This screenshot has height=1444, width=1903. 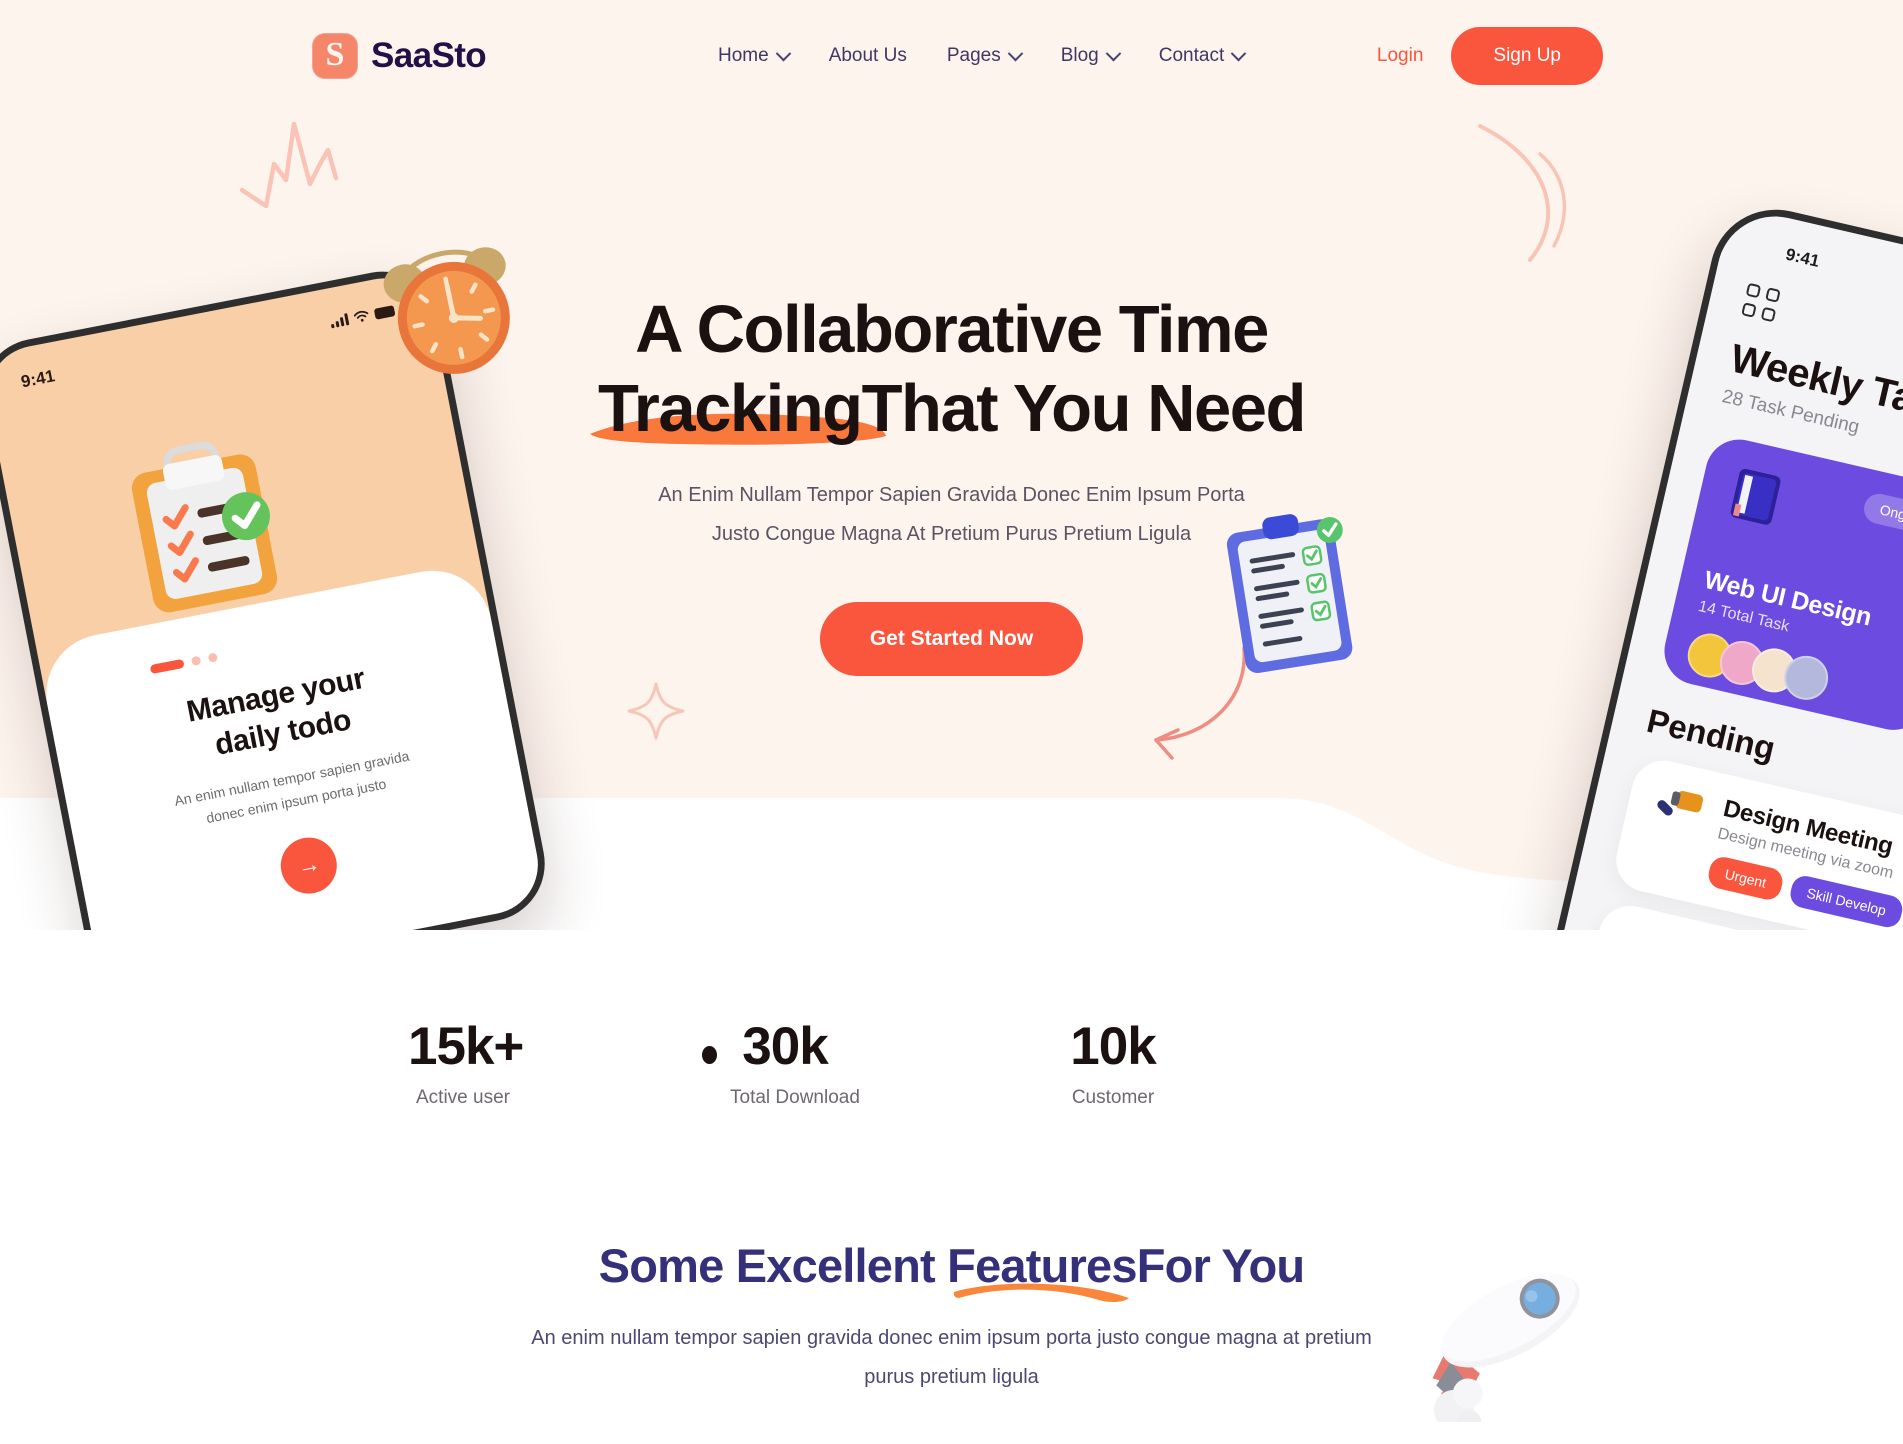 I want to click on hero-title-line1: A Collaborative Time, so click(x=952, y=329).